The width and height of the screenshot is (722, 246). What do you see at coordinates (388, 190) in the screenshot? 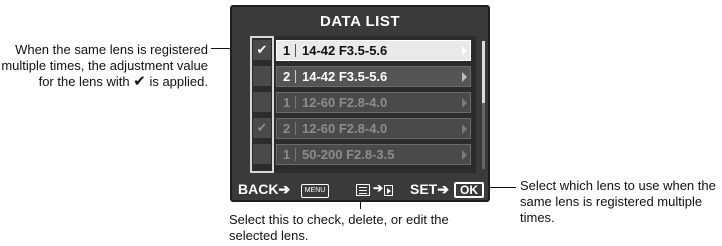
I see `play-icon` at bounding box center [388, 190].